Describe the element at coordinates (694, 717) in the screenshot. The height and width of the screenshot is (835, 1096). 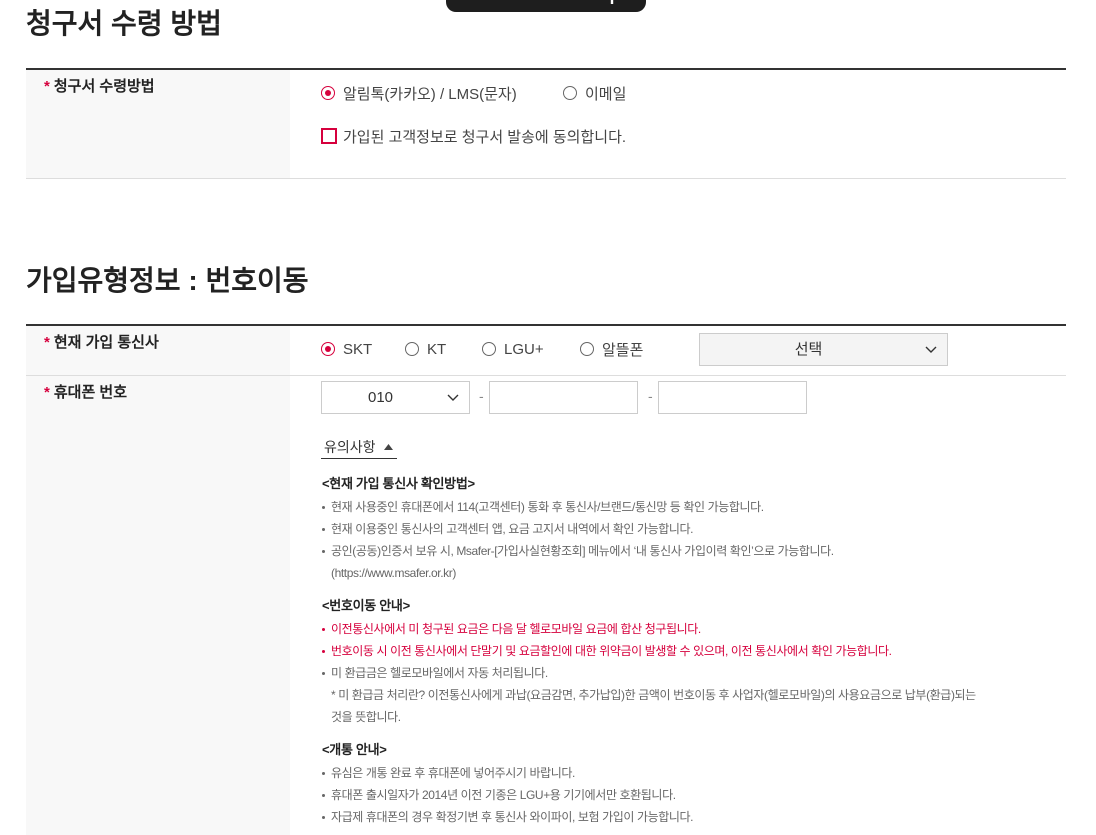
I see `notice-note-continuation: 것을 뜻합니다.` at that location.